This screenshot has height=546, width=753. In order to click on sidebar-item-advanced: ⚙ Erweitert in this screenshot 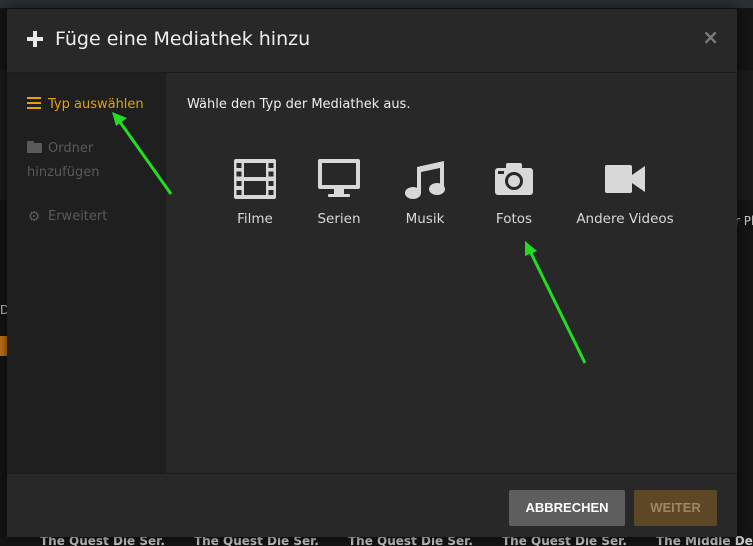, I will do `click(94, 217)`.